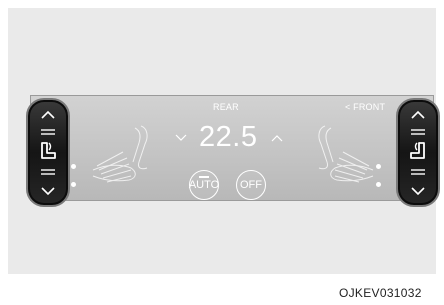 This screenshot has height=305, width=444. I want to click on seat-airflow-illustration-right, so click(346, 154).